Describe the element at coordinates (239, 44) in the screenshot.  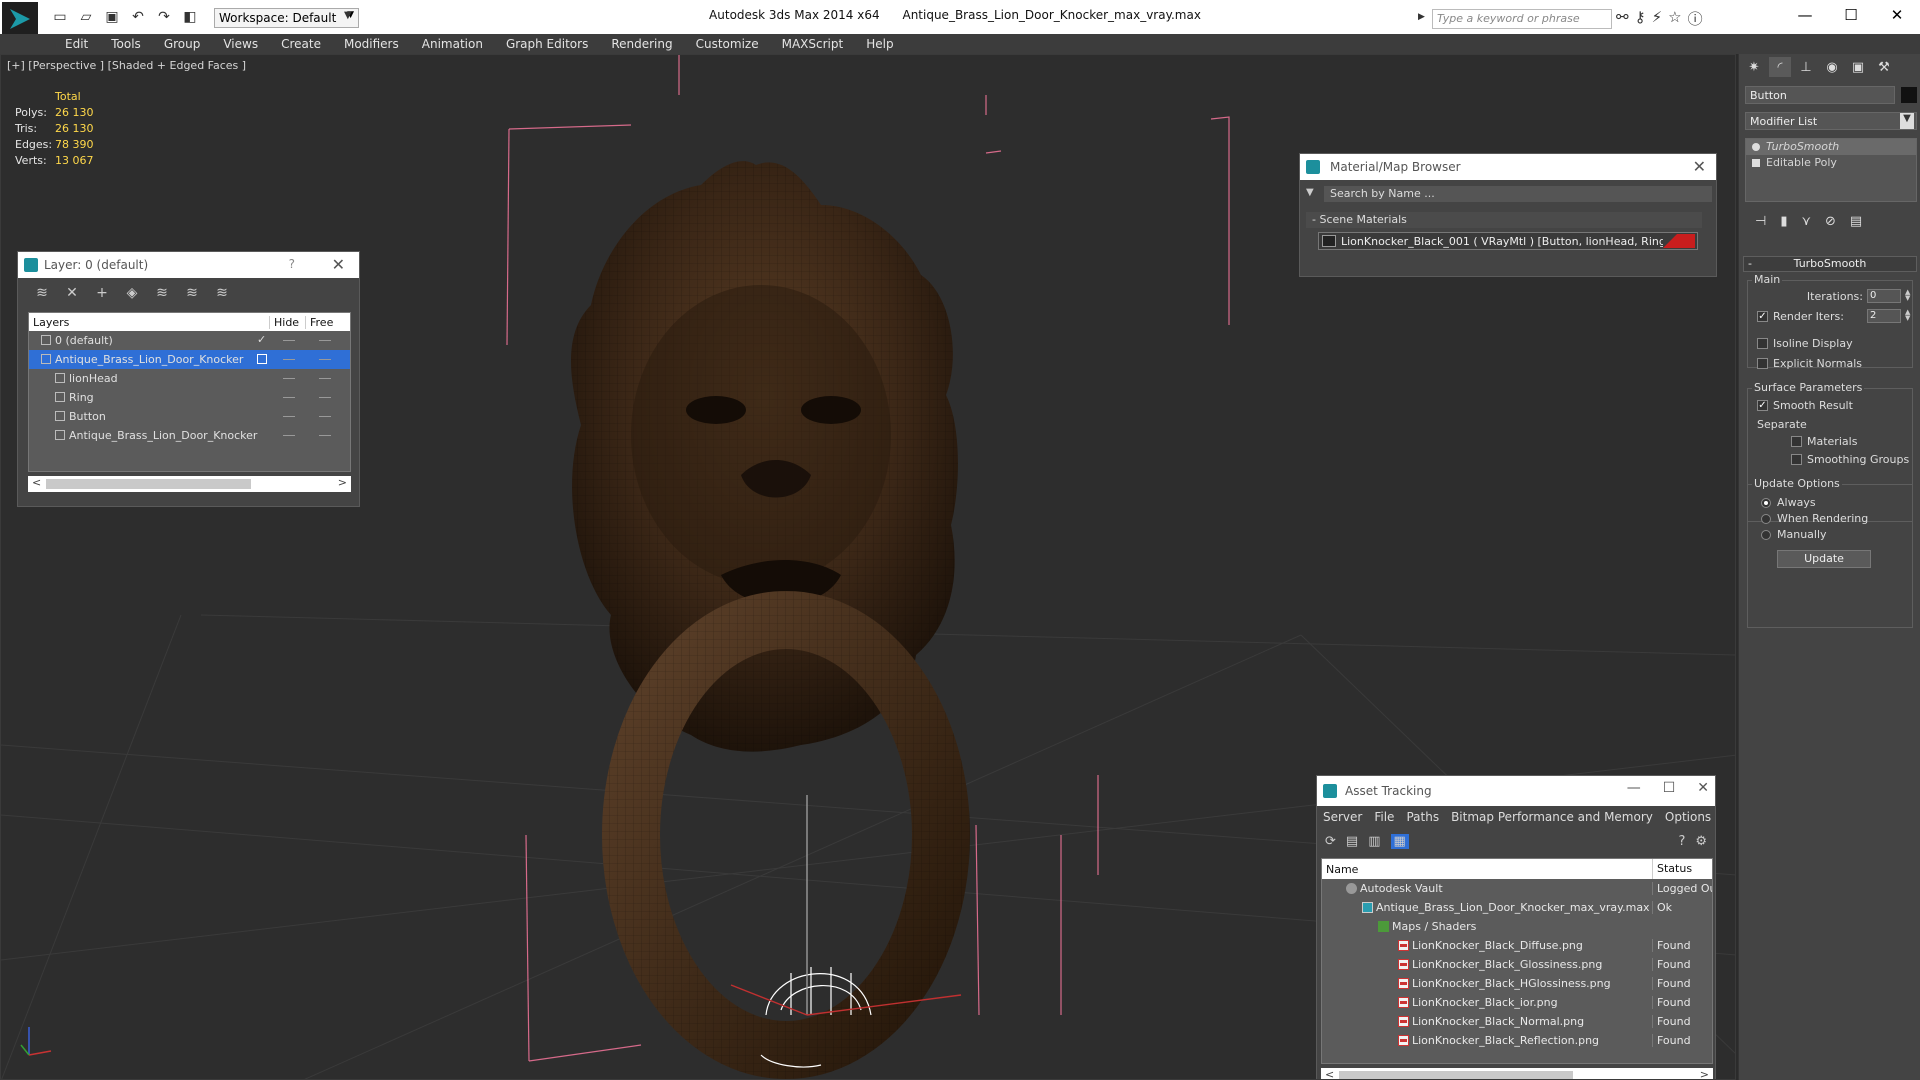
I see `menu-item-views: Views` at that location.